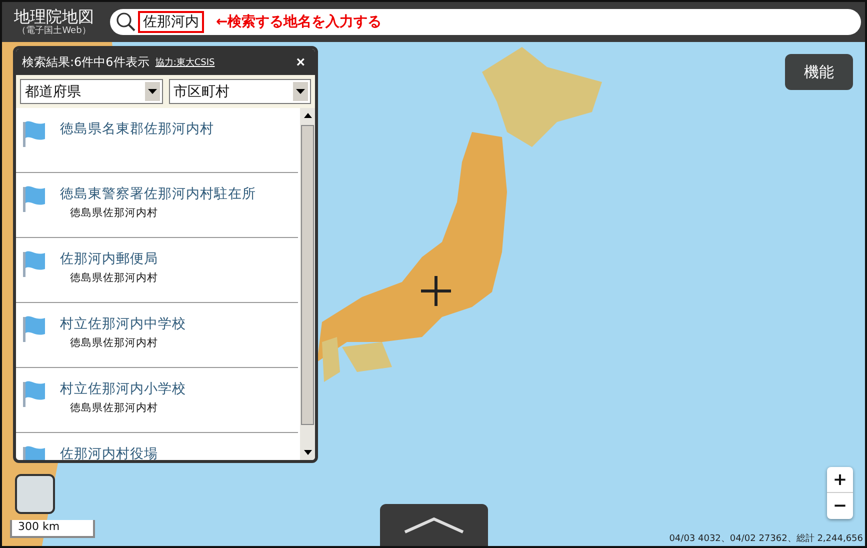  I want to click on credit-link: 協力:東大CSIS, so click(185, 62).